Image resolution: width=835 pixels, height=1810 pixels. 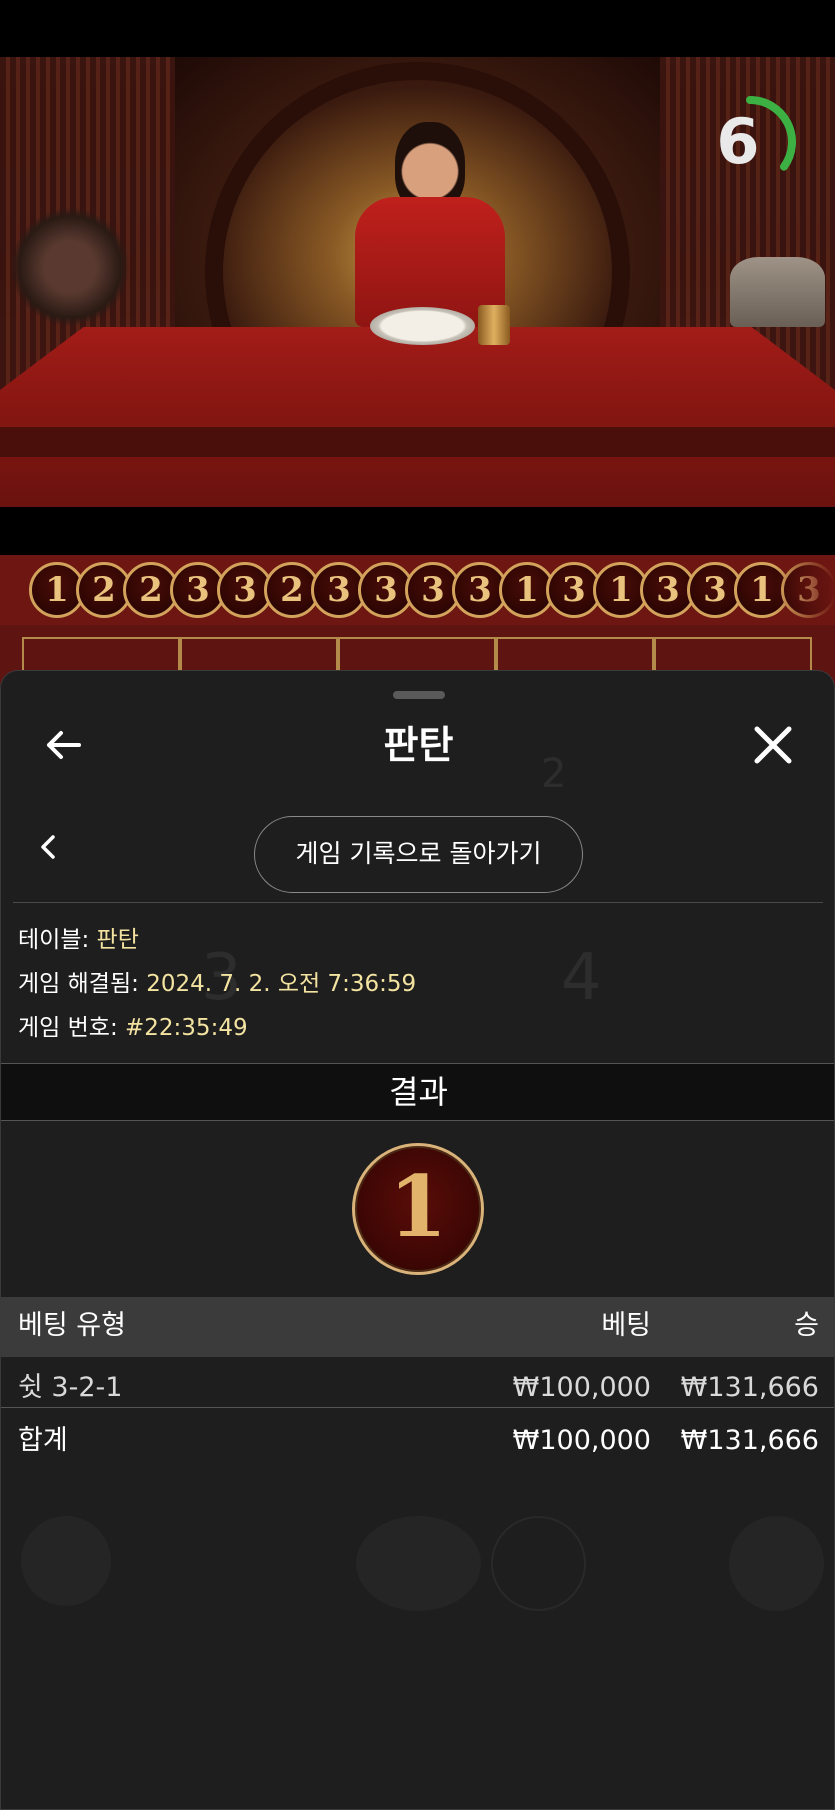 I want to click on drag-handle, so click(x=419, y=695).